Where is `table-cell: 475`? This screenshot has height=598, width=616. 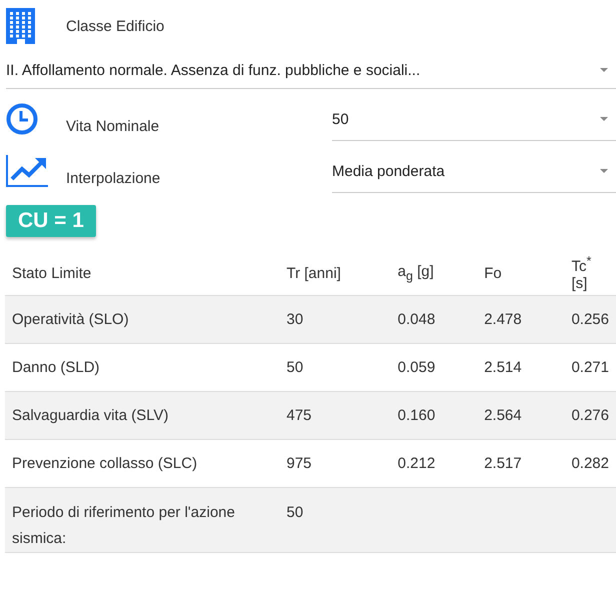
table-cell: 475 is located at coordinates (335, 416).